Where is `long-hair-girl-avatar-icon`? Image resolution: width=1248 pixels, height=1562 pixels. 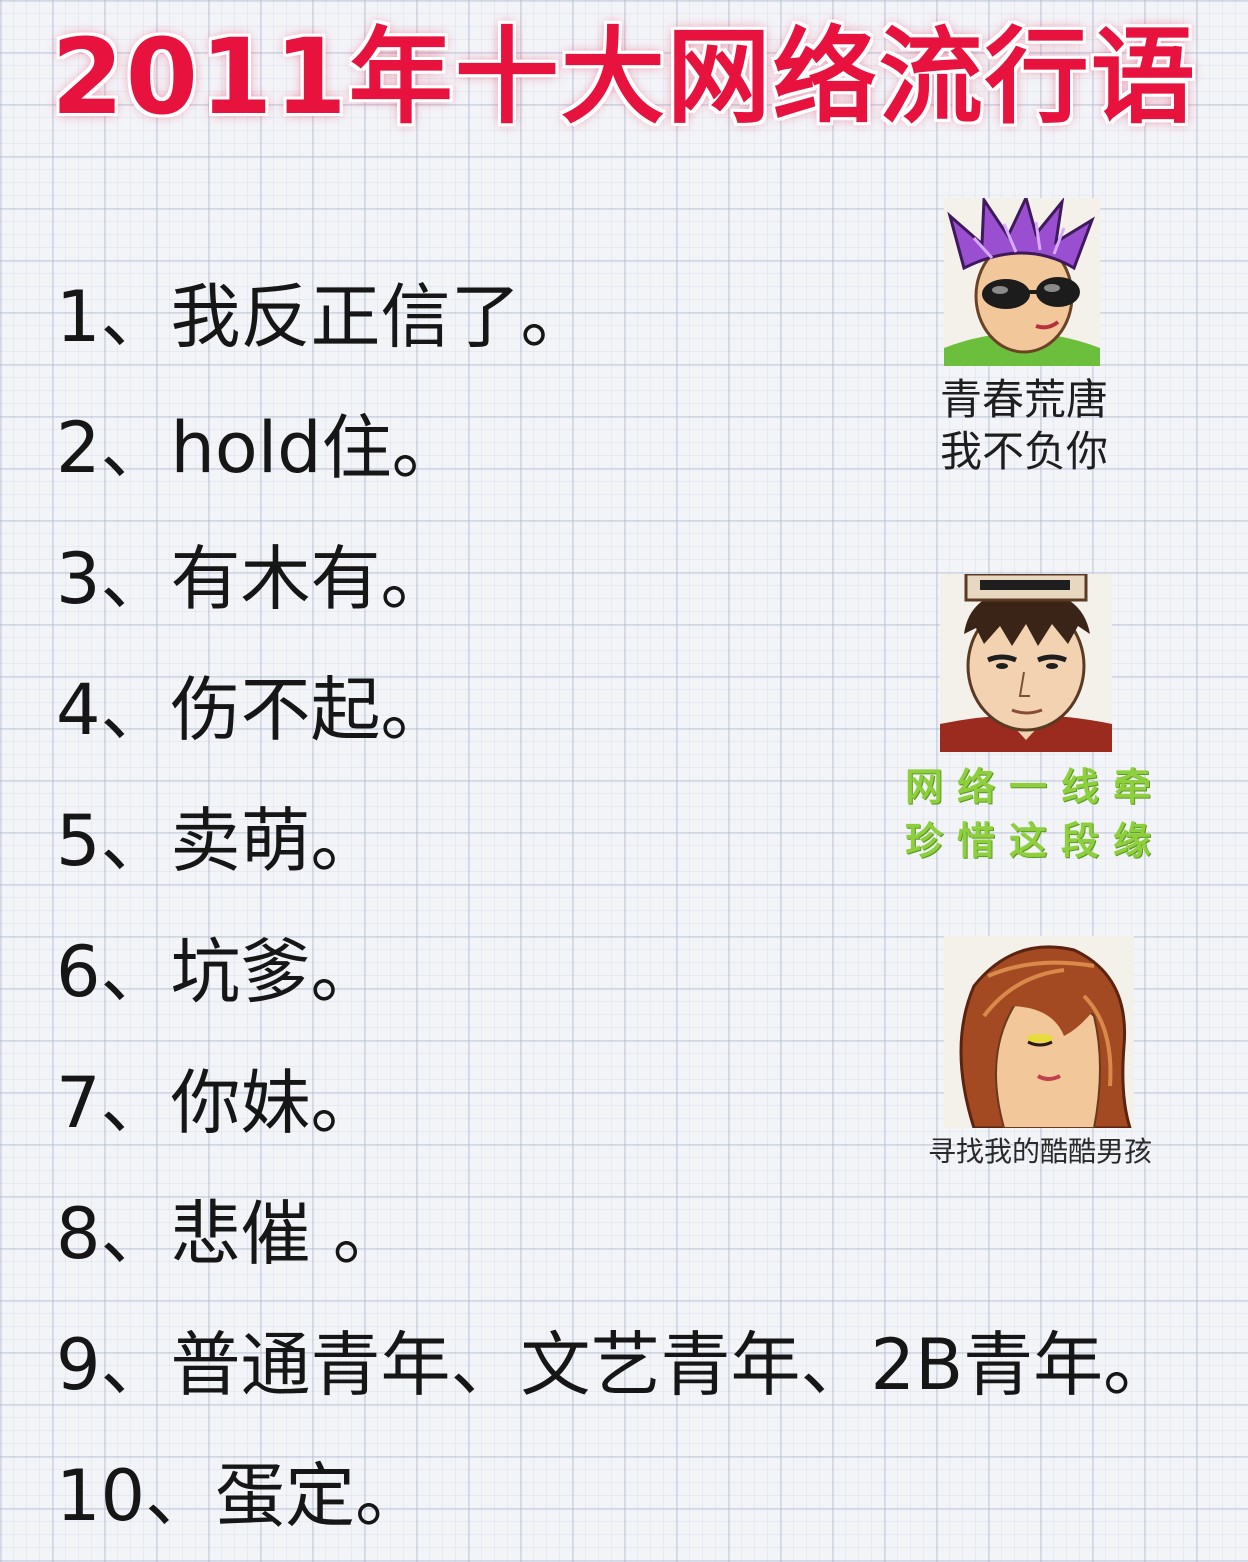
long-hair-girl-avatar-icon is located at coordinates (1039, 1032).